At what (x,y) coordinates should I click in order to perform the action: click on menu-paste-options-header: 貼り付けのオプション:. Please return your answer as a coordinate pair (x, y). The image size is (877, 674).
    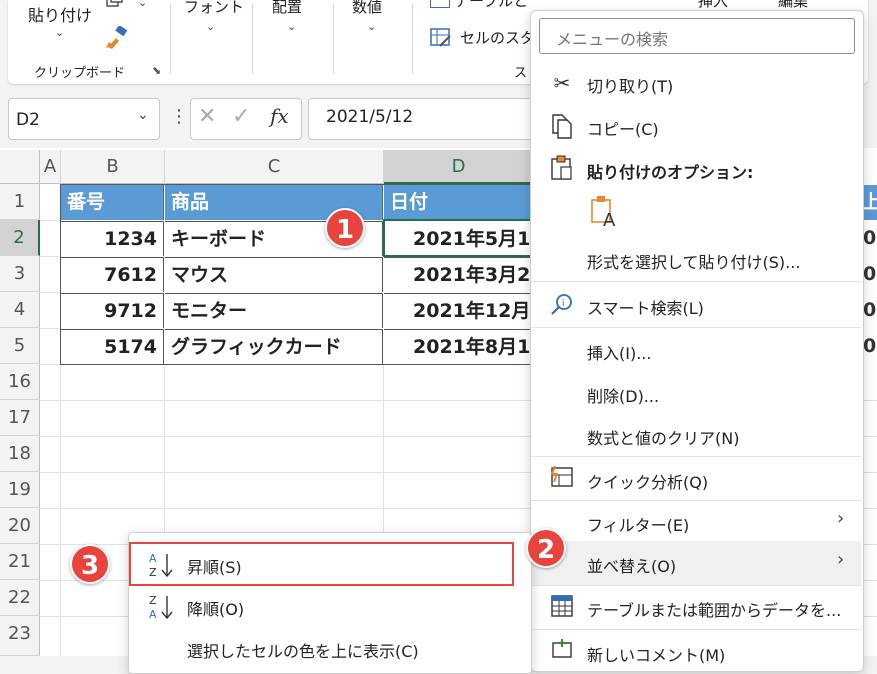
    Looking at the image, I should click on (696, 169).